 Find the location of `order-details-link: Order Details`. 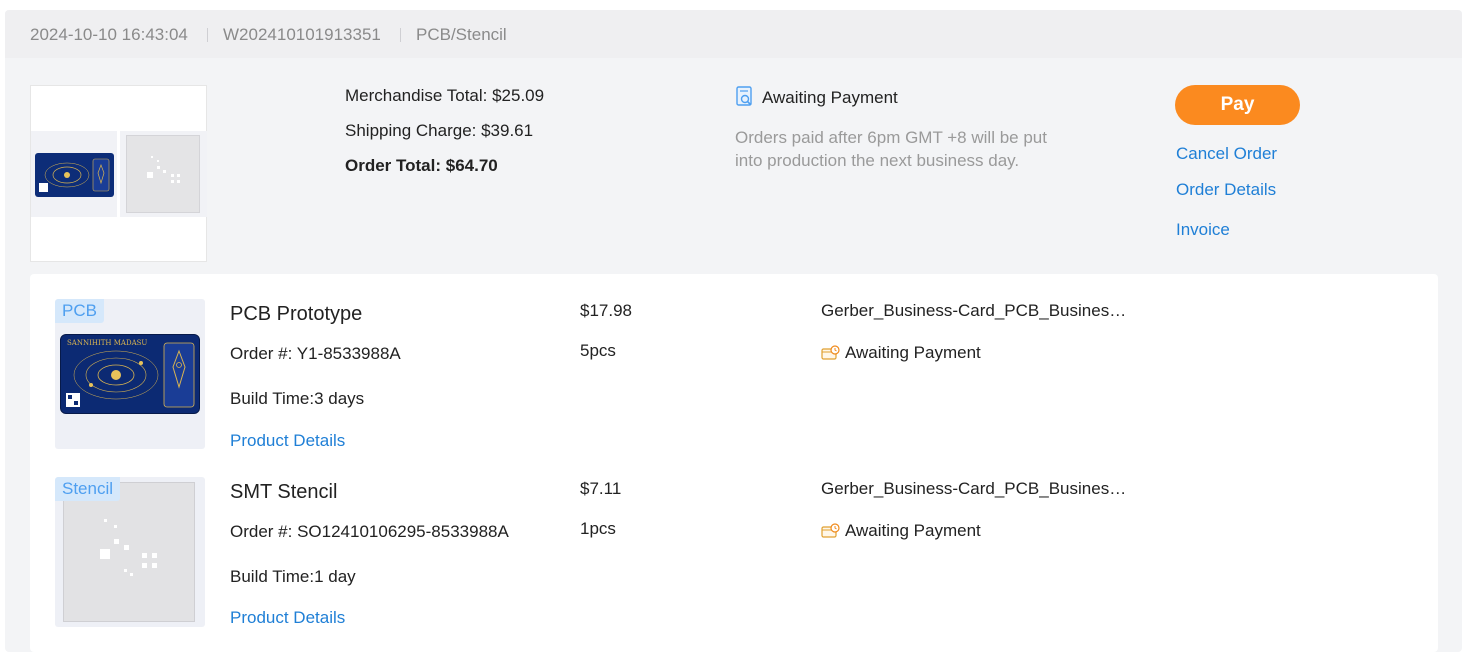

order-details-link: Order Details is located at coordinates (1226, 190).